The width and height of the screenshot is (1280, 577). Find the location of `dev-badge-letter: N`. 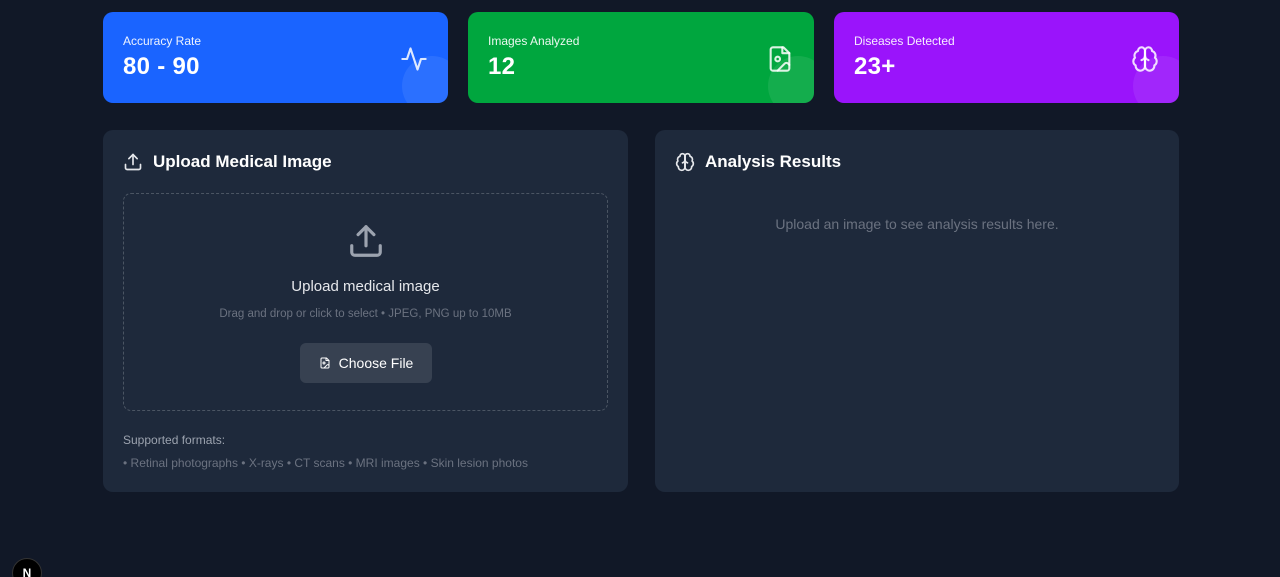

dev-badge-letter: N is located at coordinates (27, 571).